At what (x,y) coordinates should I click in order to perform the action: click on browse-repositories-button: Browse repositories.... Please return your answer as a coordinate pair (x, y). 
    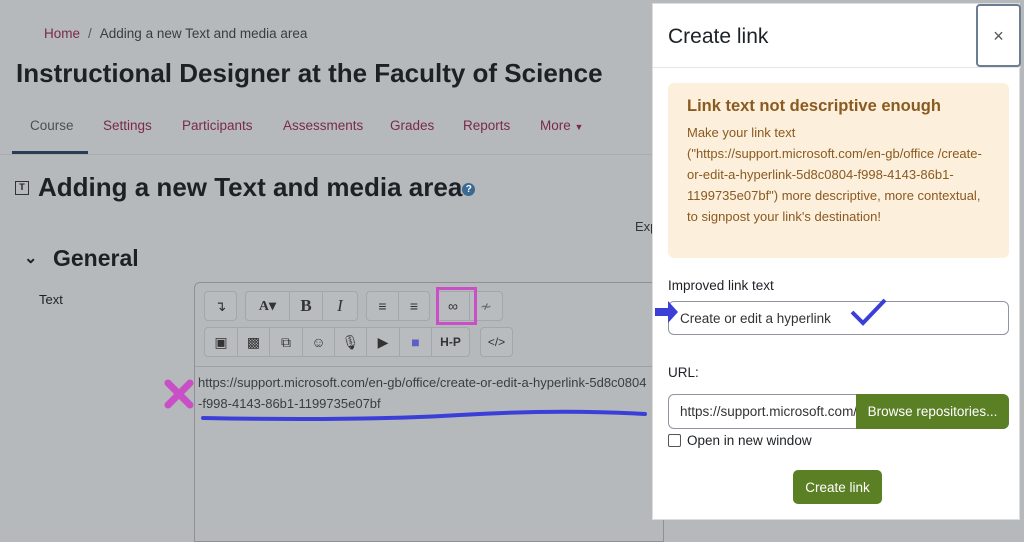
    Looking at the image, I should click on (932, 411).